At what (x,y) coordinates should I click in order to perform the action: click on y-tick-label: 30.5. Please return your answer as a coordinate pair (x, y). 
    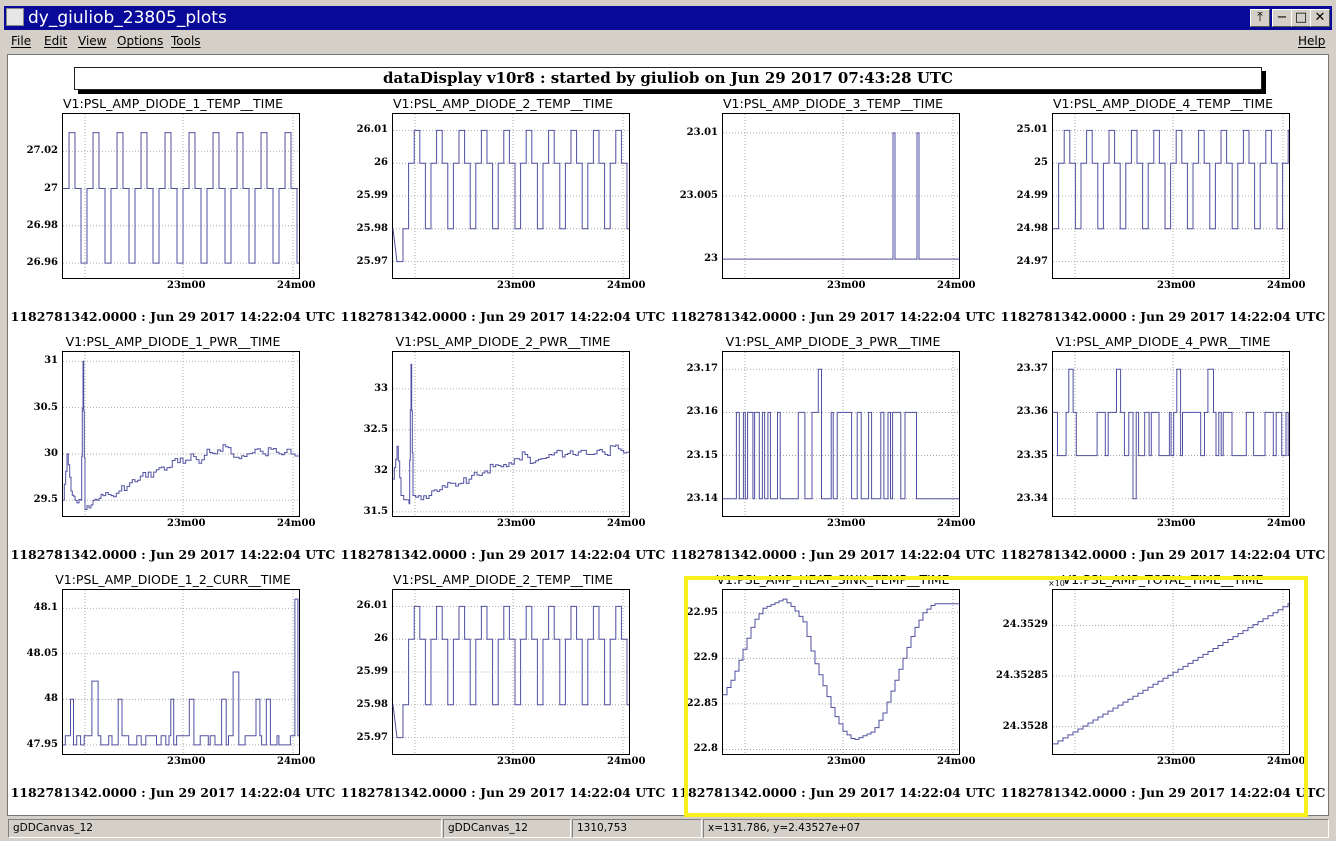
    Looking at the image, I should click on (45, 407).